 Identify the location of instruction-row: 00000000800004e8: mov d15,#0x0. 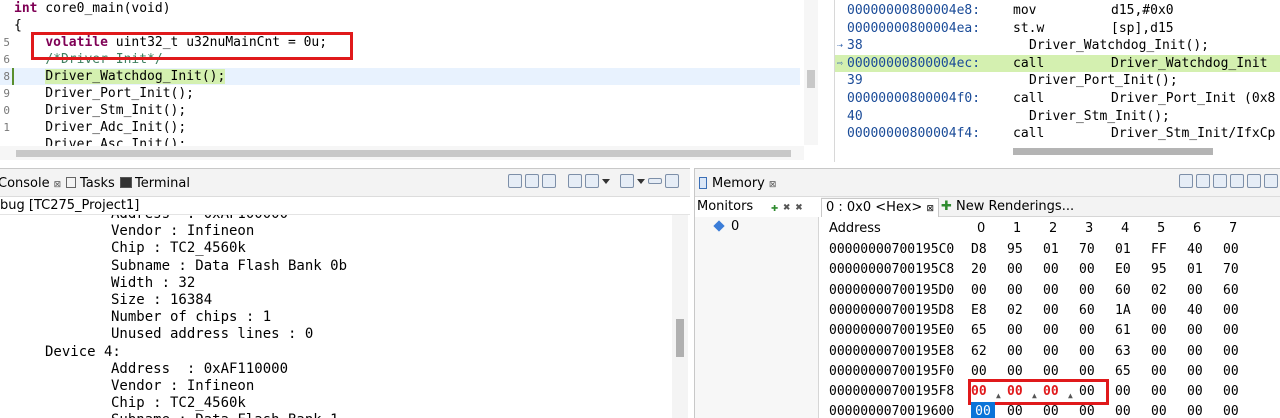
(1057, 10).